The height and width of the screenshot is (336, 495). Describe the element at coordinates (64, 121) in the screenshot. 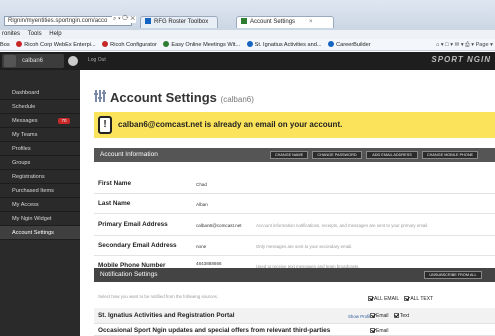

I see `unread-badge: 70` at that location.